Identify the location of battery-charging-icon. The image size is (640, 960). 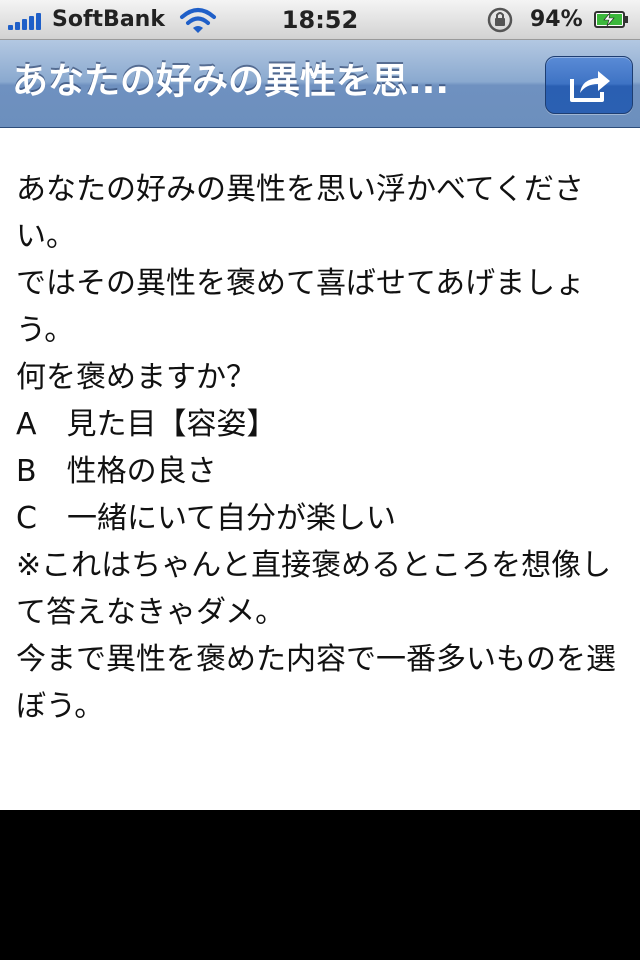
(611, 19).